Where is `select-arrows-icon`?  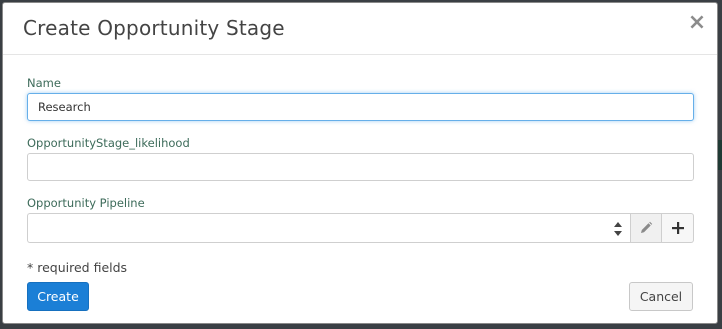 select-arrows-icon is located at coordinates (618, 229).